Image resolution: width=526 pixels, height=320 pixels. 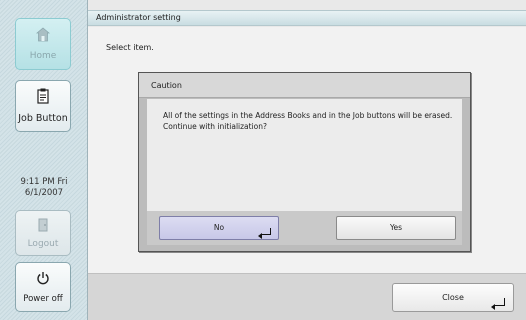 I want to click on power-off-button: Power off, so click(x=43, y=287).